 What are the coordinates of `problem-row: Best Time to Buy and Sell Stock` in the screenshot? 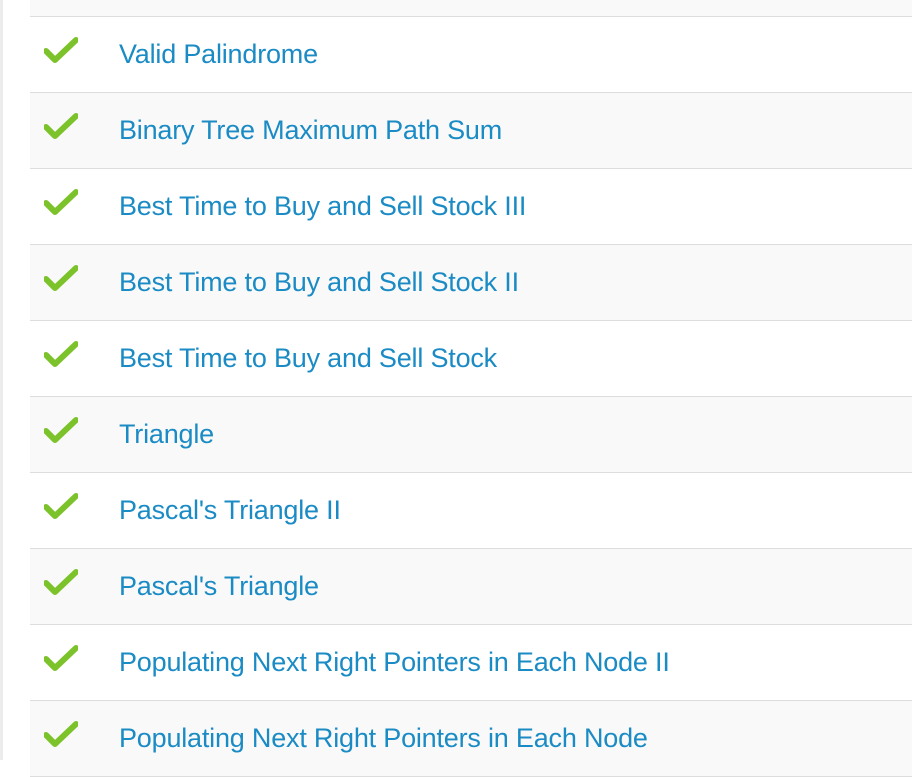 It's located at (471, 359).